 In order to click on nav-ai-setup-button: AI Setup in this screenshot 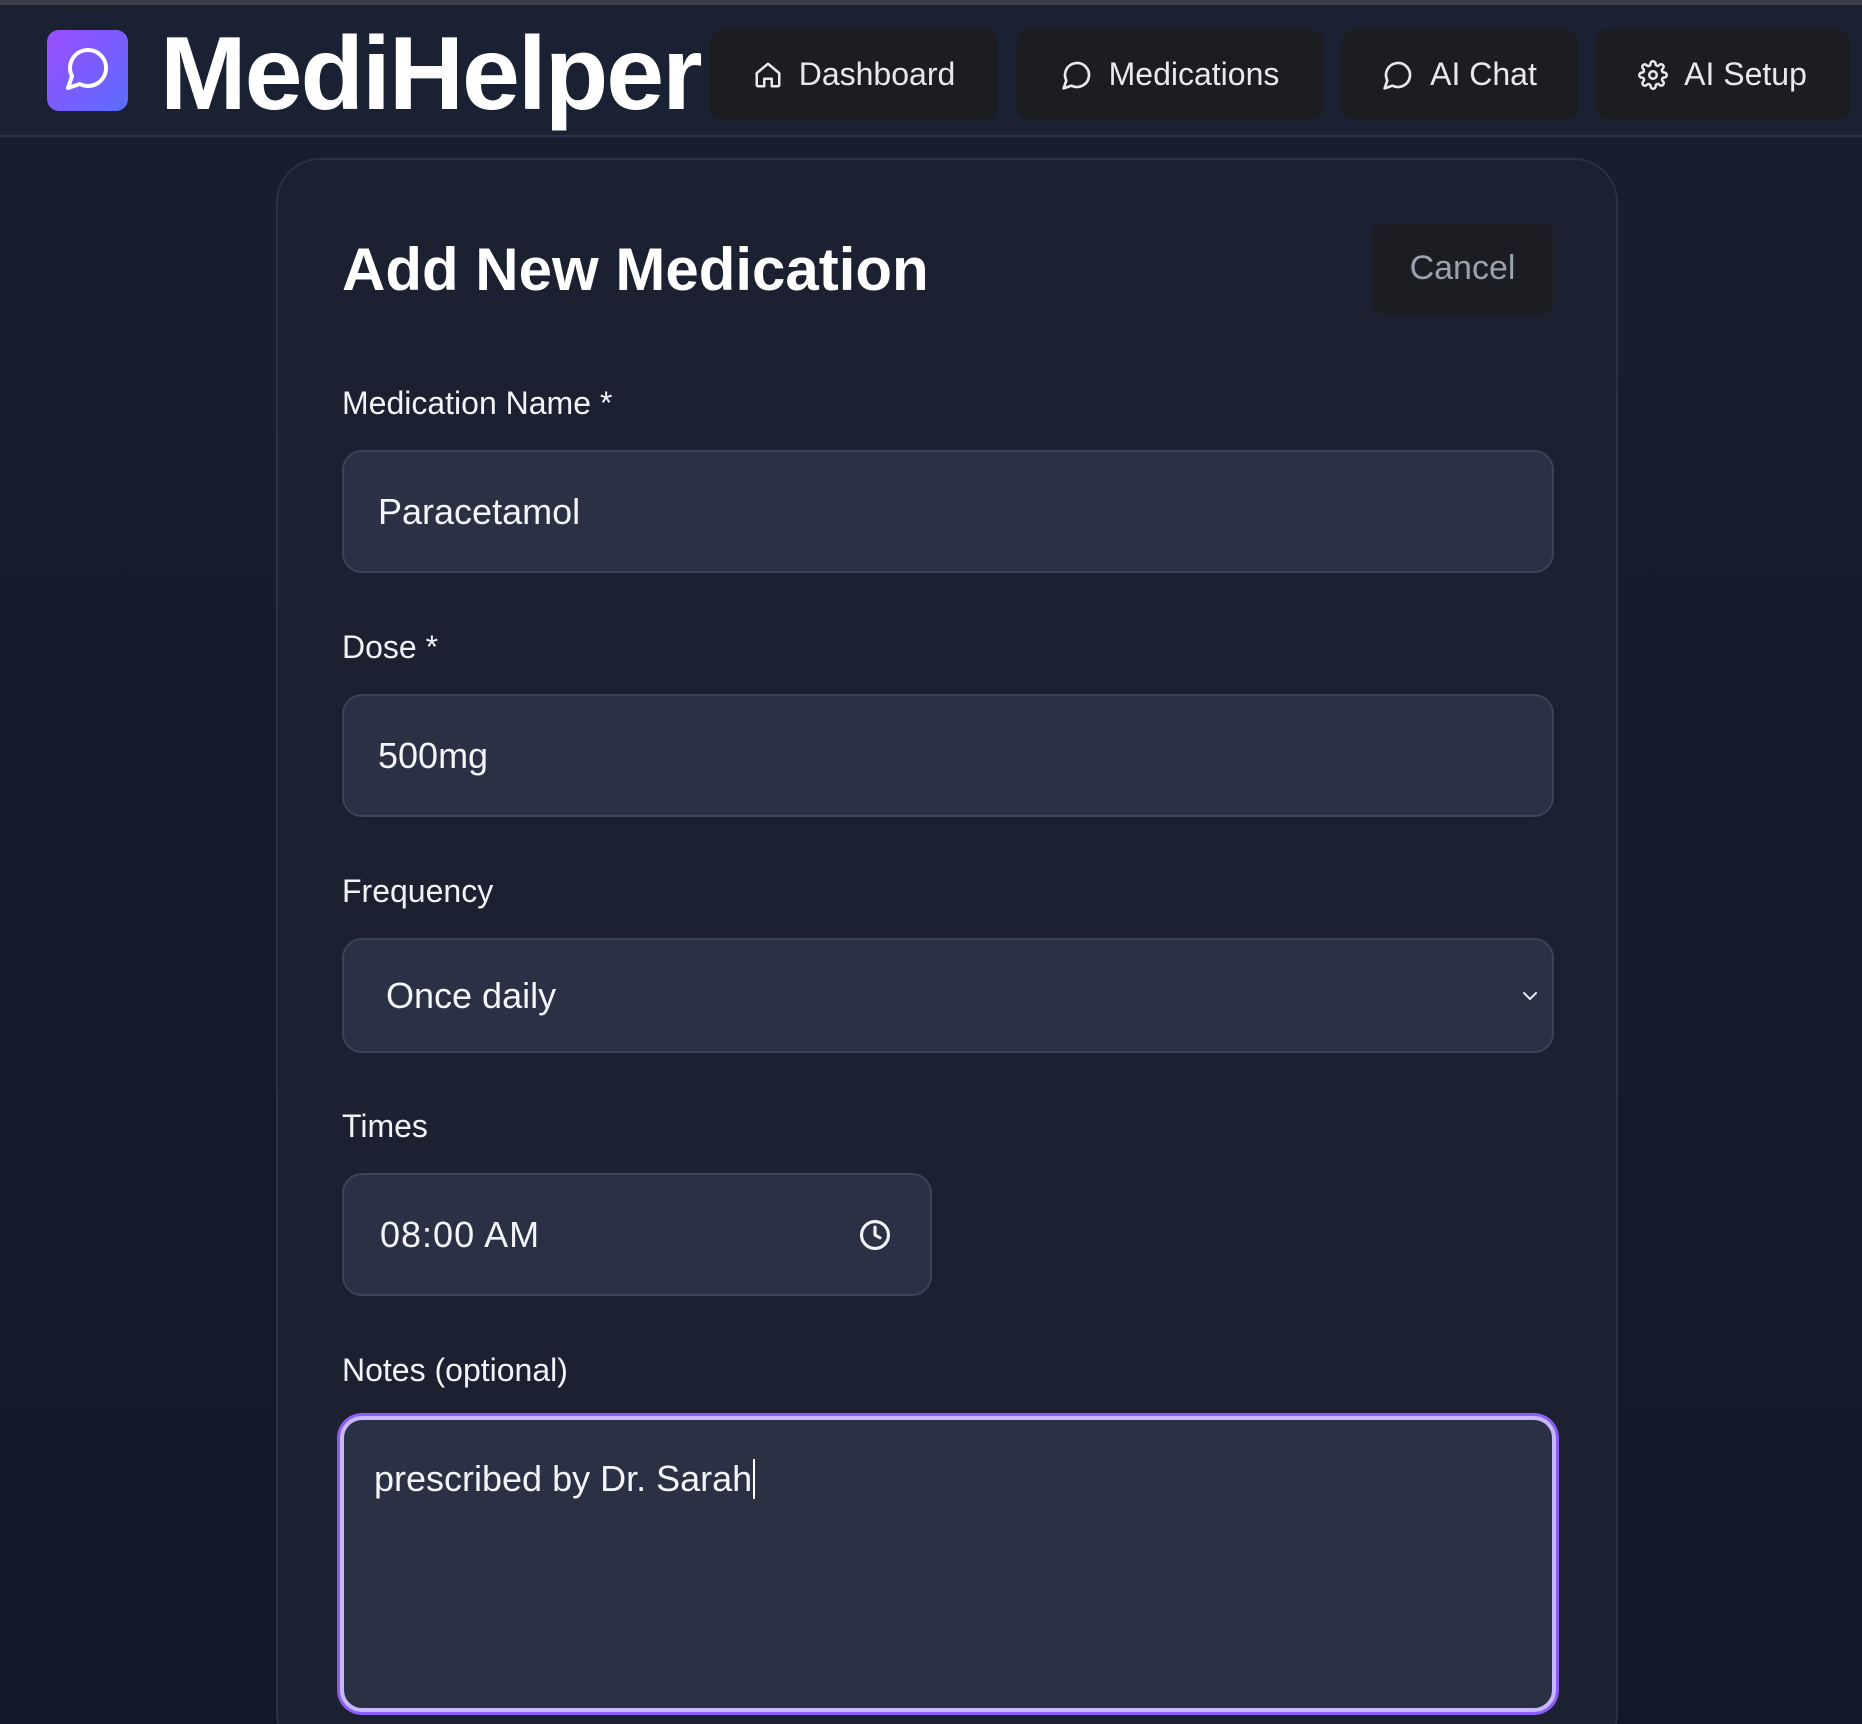, I will do `click(1722, 74)`.